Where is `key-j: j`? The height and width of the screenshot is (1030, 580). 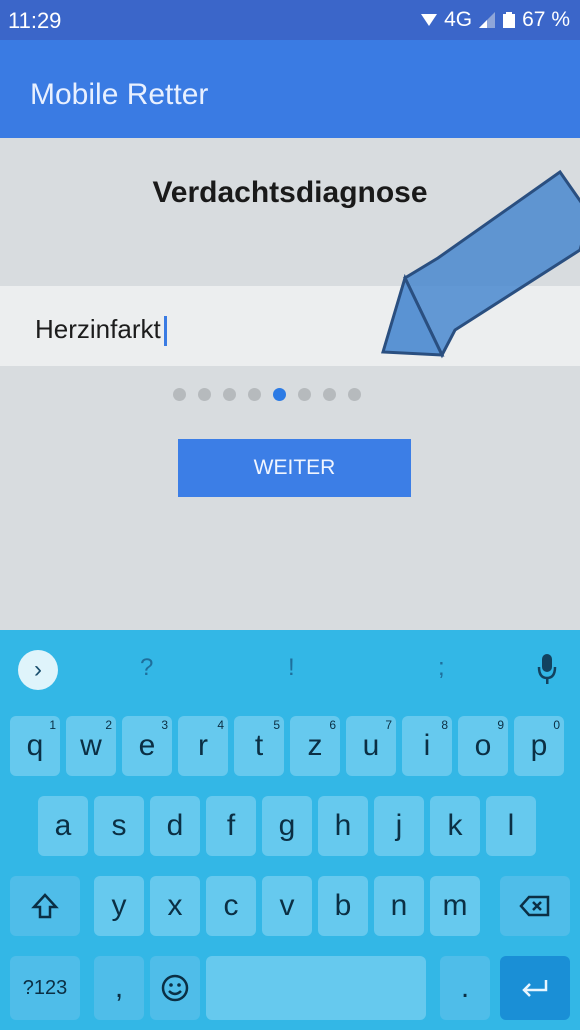 key-j: j is located at coordinates (399, 826).